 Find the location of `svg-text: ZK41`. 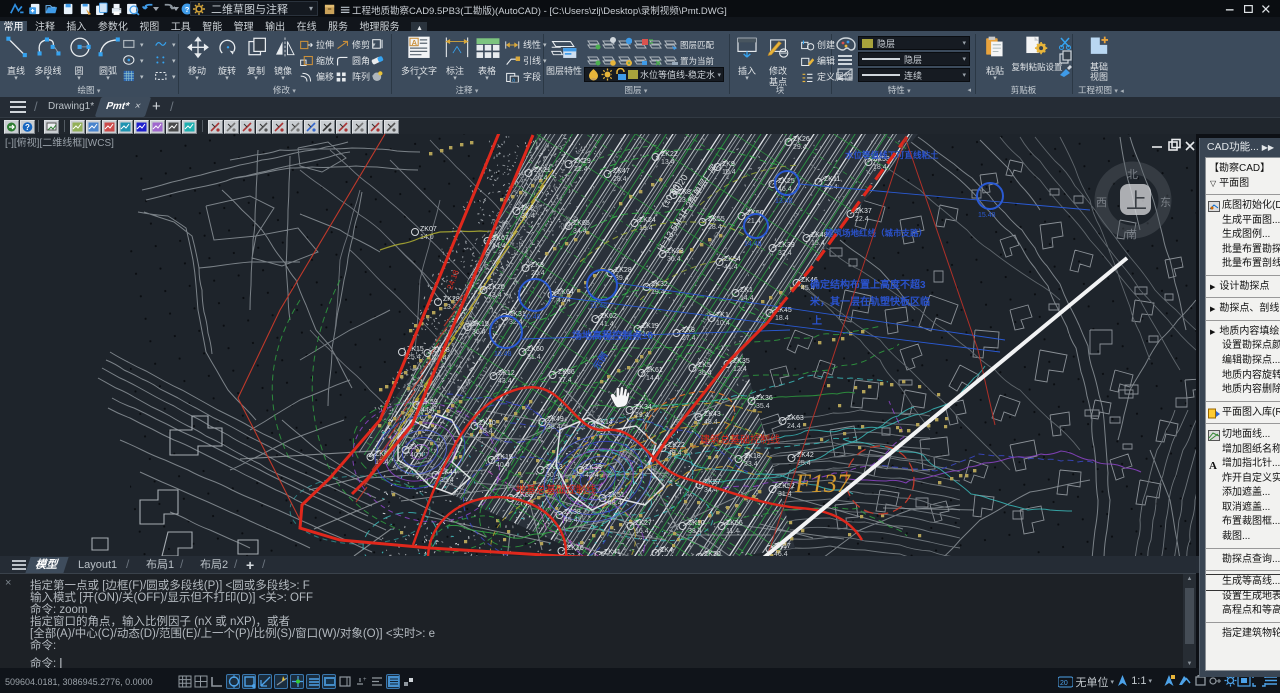

svg-text: ZK41 is located at coordinates (612, 552).